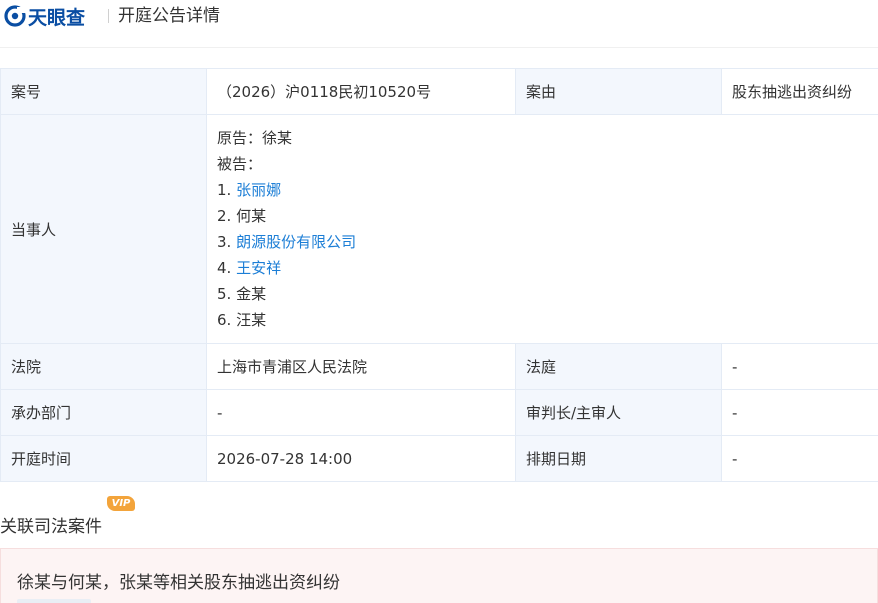 The width and height of the screenshot is (878, 603). Describe the element at coordinates (251, 320) in the screenshot. I see `defendant-name: 汪某` at that location.